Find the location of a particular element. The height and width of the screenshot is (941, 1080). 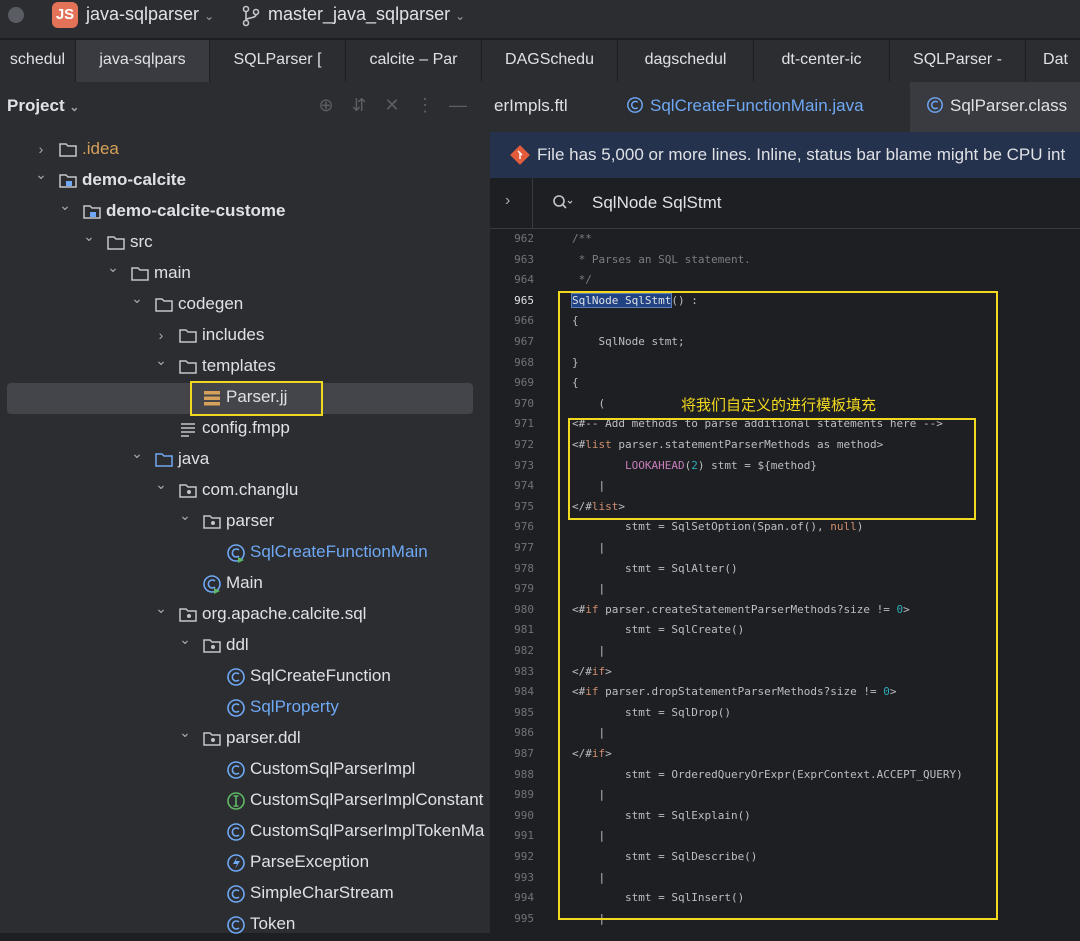

tree-item: ⌄ templates is located at coordinates (245, 367).